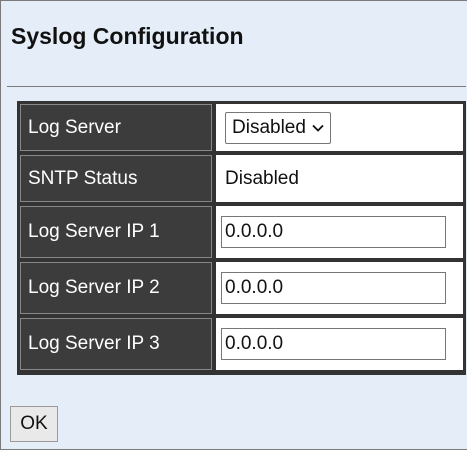  I want to click on row-sntp-status: SNTP Status Disabled, so click(241, 178).